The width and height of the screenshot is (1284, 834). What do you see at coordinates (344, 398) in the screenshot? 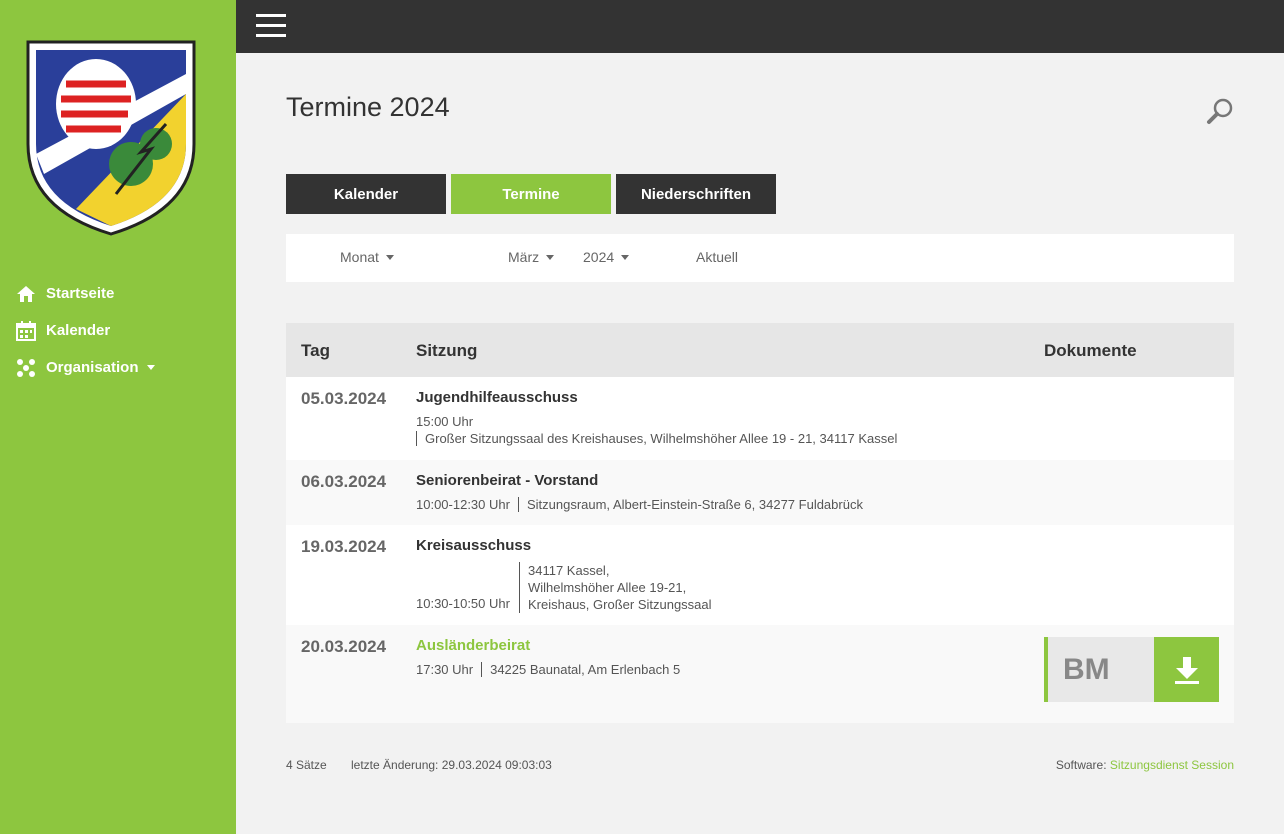
I see `row-date: 05.03.2024` at bounding box center [344, 398].